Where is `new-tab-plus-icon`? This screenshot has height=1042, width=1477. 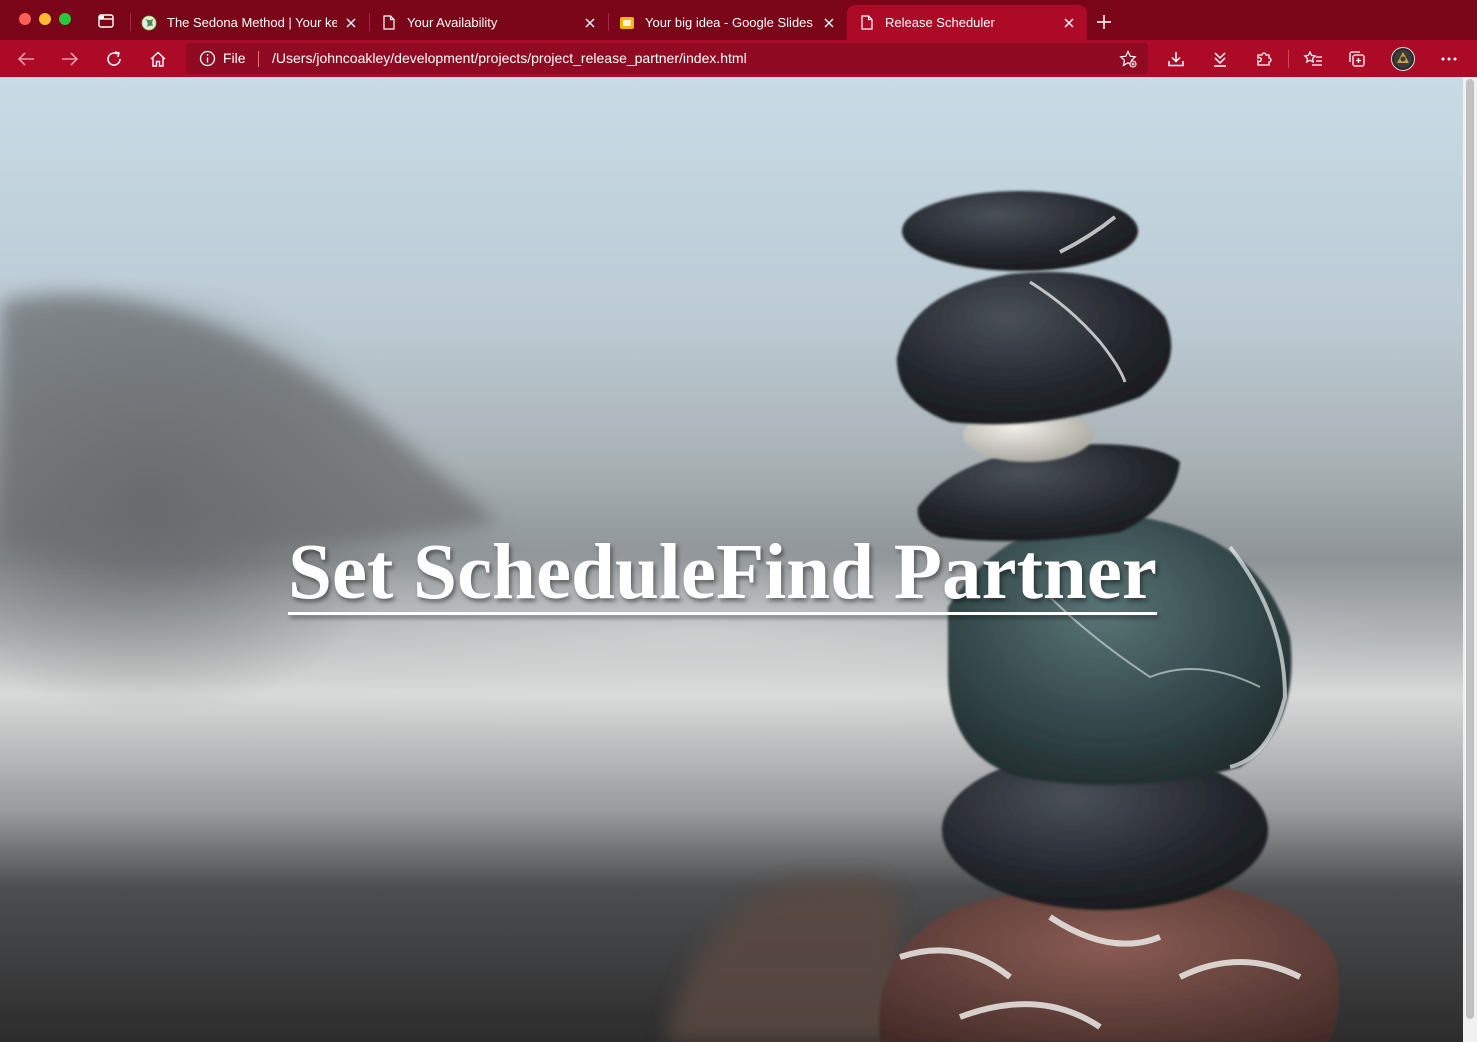 new-tab-plus-icon is located at coordinates (1104, 22).